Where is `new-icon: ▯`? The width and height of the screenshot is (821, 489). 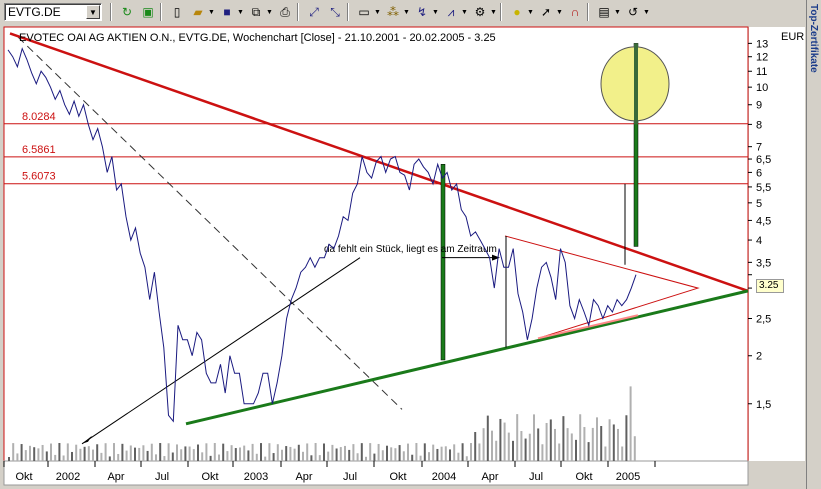 new-icon: ▯ is located at coordinates (177, 12).